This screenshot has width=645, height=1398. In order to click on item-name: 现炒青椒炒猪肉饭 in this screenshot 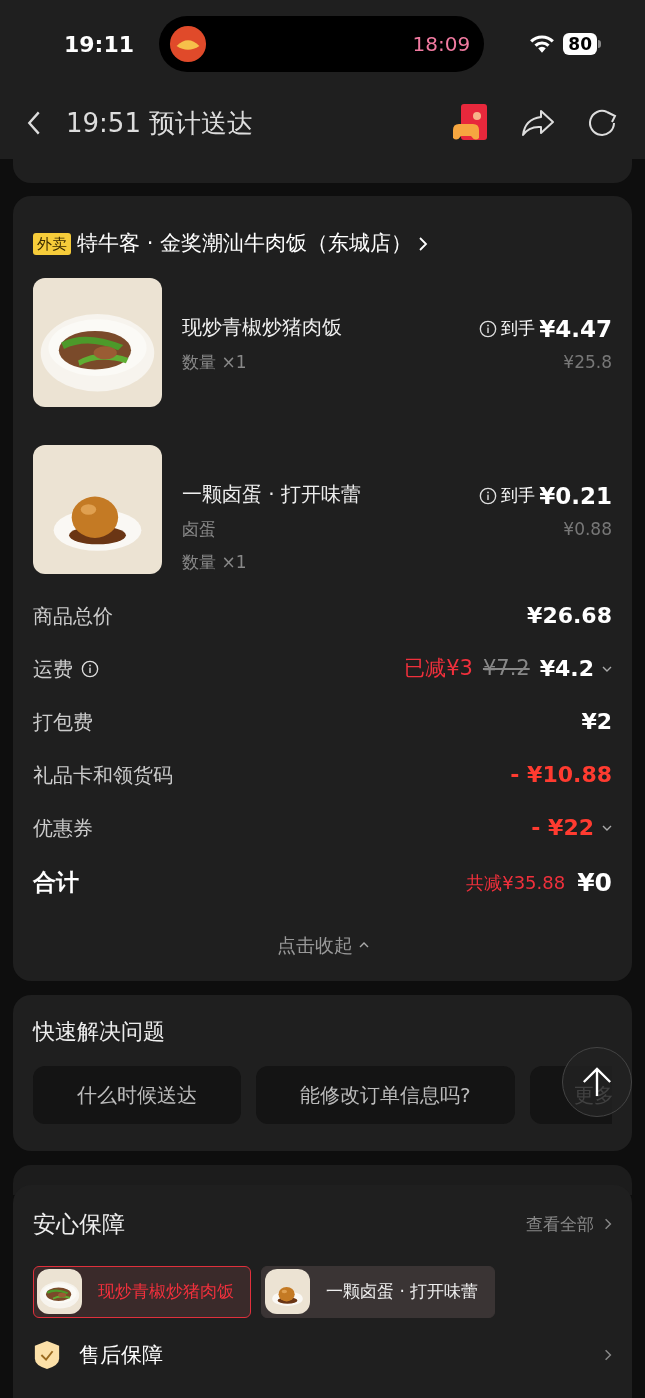, I will do `click(262, 327)`.